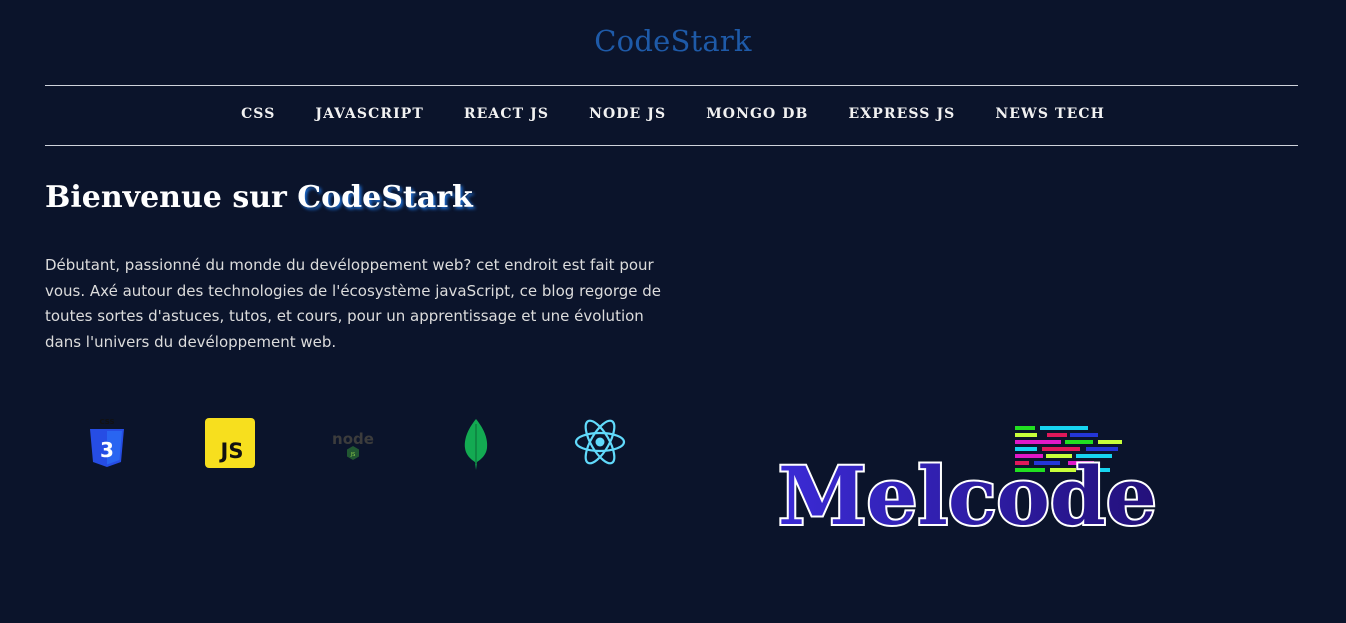 This screenshot has height=623, width=1346. I want to click on nav-item-news-tech: NEWS TECH, so click(1050, 114).